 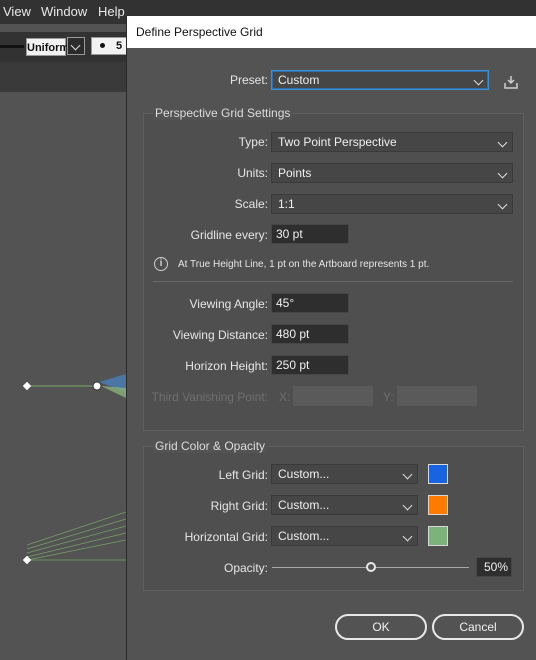 What do you see at coordinates (47, 47) in the screenshot?
I see `stroke-profile-select: Uniform` at bounding box center [47, 47].